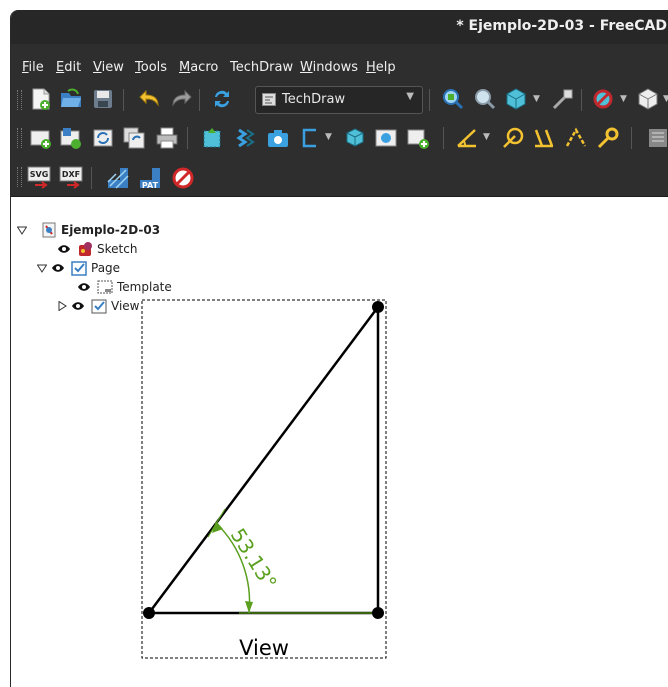 The width and height of the screenshot is (668, 687). What do you see at coordinates (453, 99) in the screenshot?
I see `fit-all-button` at bounding box center [453, 99].